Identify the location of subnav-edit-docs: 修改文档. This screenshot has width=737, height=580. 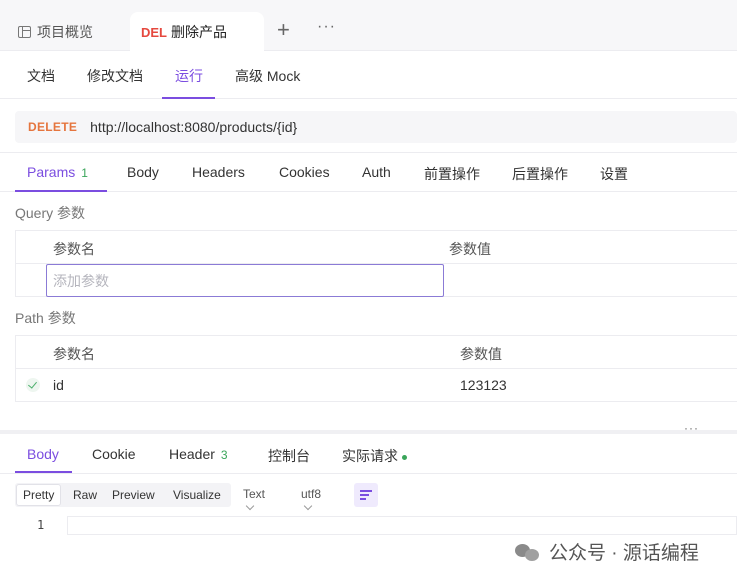
(115, 76).